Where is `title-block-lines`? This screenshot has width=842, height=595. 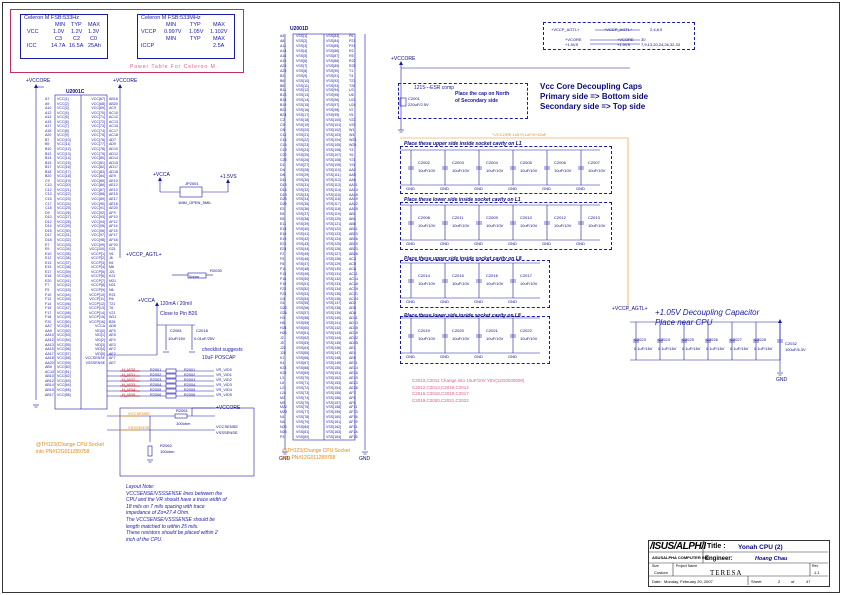
title-block-lines is located at coordinates (738, 562).